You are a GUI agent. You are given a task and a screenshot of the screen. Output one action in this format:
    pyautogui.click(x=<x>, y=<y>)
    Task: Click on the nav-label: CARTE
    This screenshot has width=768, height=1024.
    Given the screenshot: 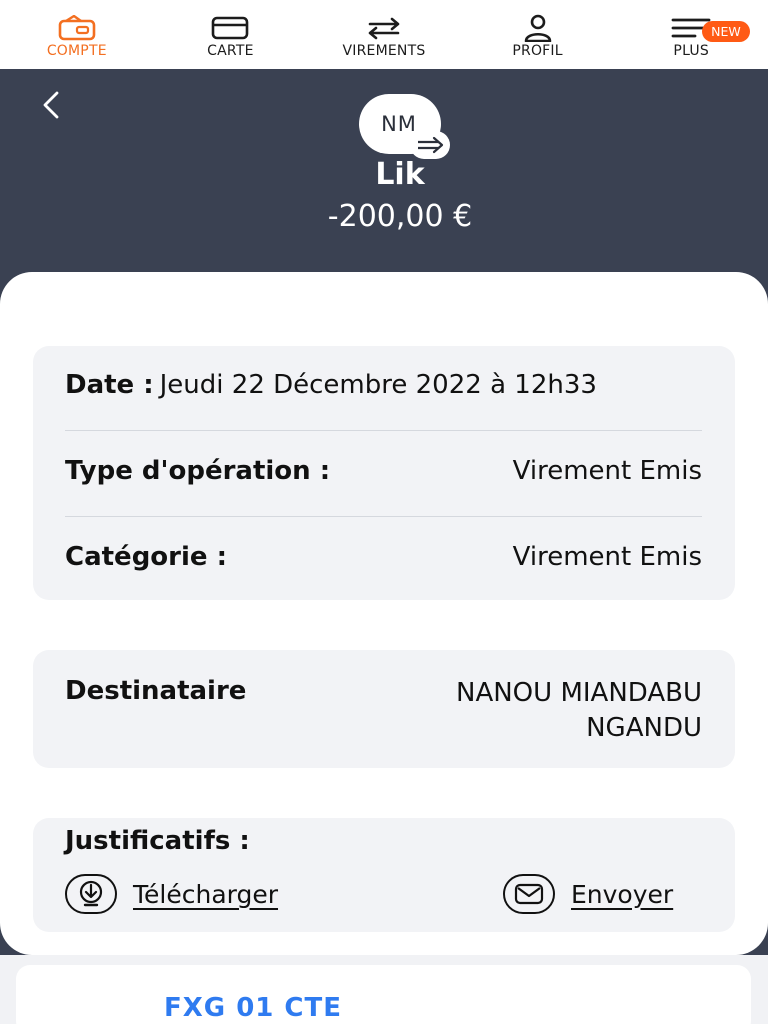 What is the action you would take?
    pyautogui.click(x=230, y=51)
    